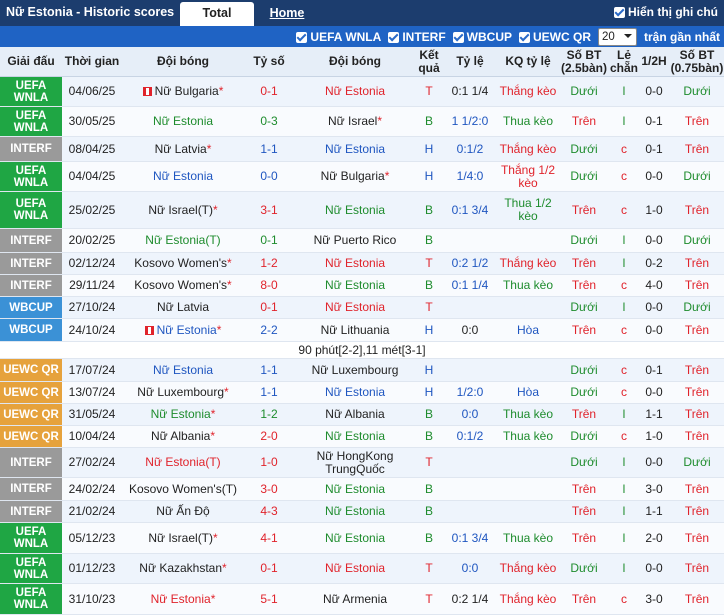 The width and height of the screenshot is (724, 615). I want to click on score: 3-0, so click(269, 489).